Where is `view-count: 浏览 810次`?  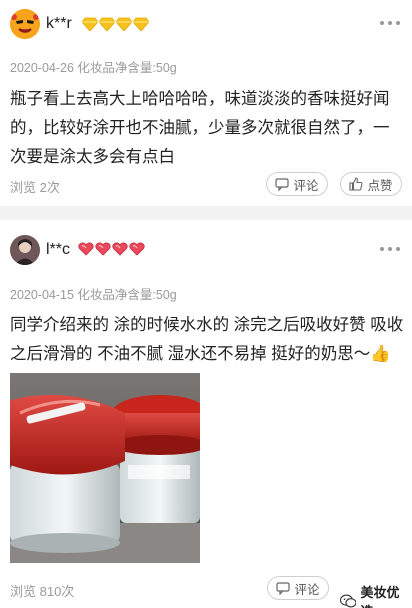 view-count: 浏览 810次 is located at coordinates (42, 591).